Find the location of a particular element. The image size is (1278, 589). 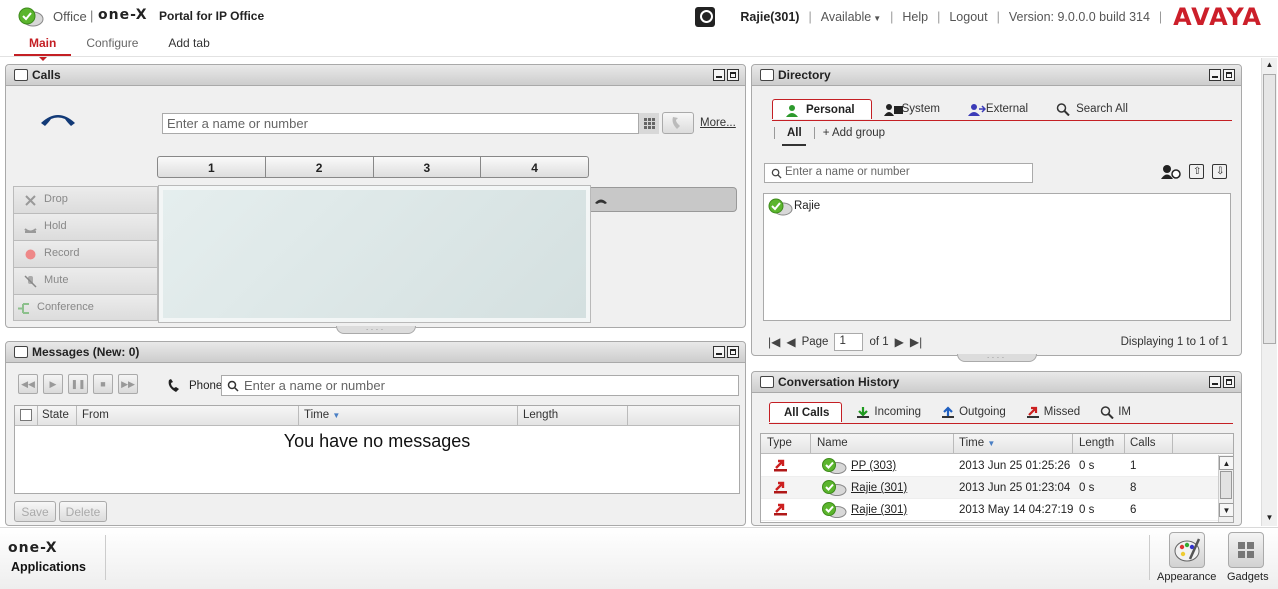

keypad-icon is located at coordinates (648, 123).